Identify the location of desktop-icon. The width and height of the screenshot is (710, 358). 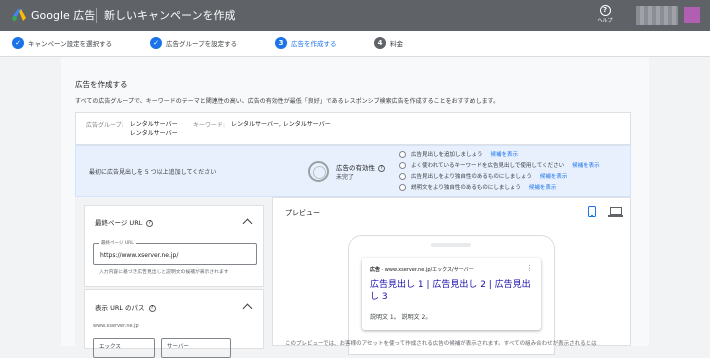
(615, 212).